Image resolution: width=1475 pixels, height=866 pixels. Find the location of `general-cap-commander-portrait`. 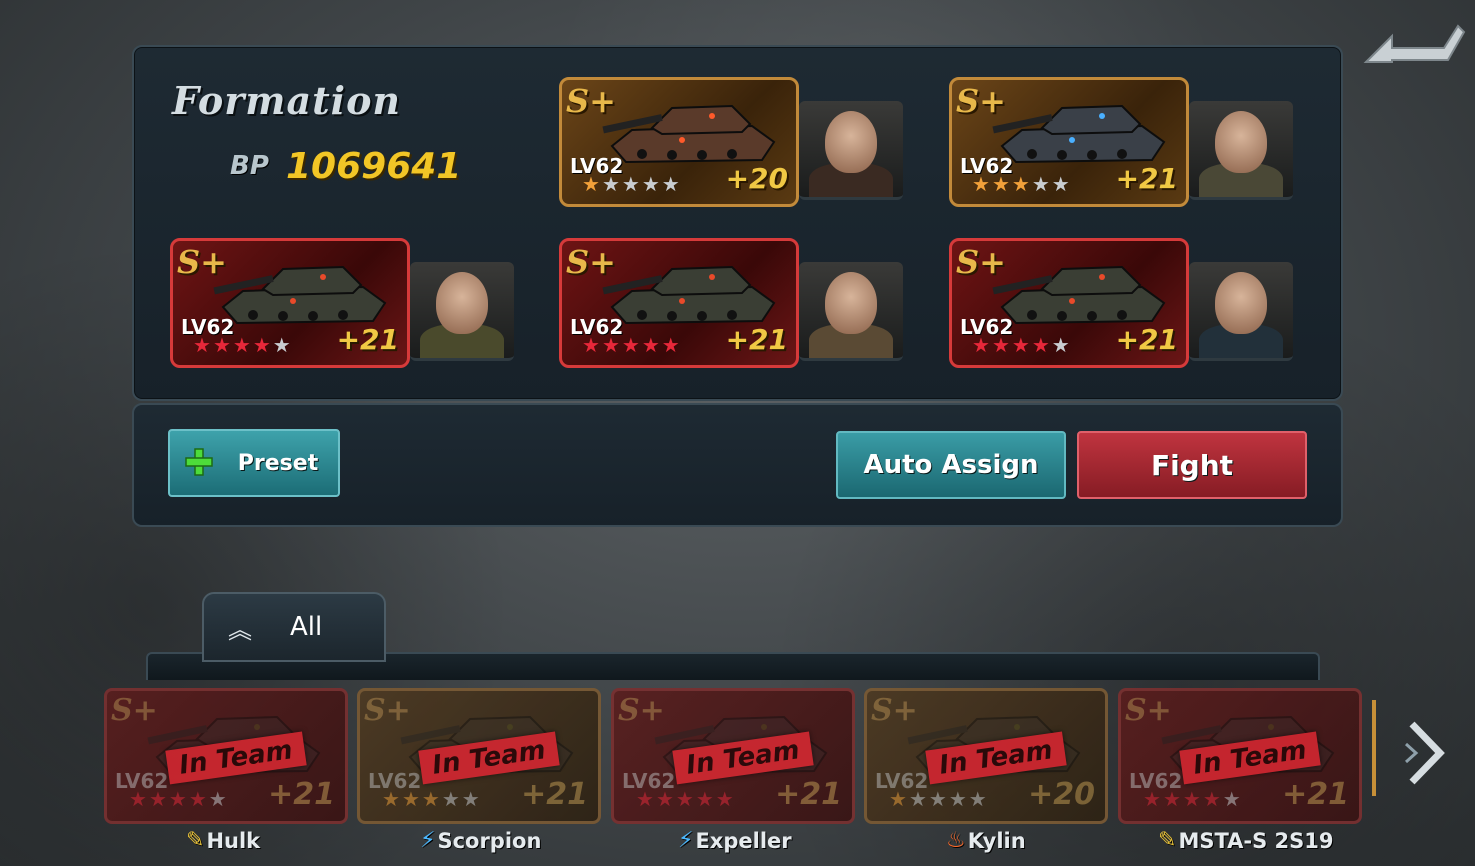

general-cap-commander-portrait is located at coordinates (462, 311).